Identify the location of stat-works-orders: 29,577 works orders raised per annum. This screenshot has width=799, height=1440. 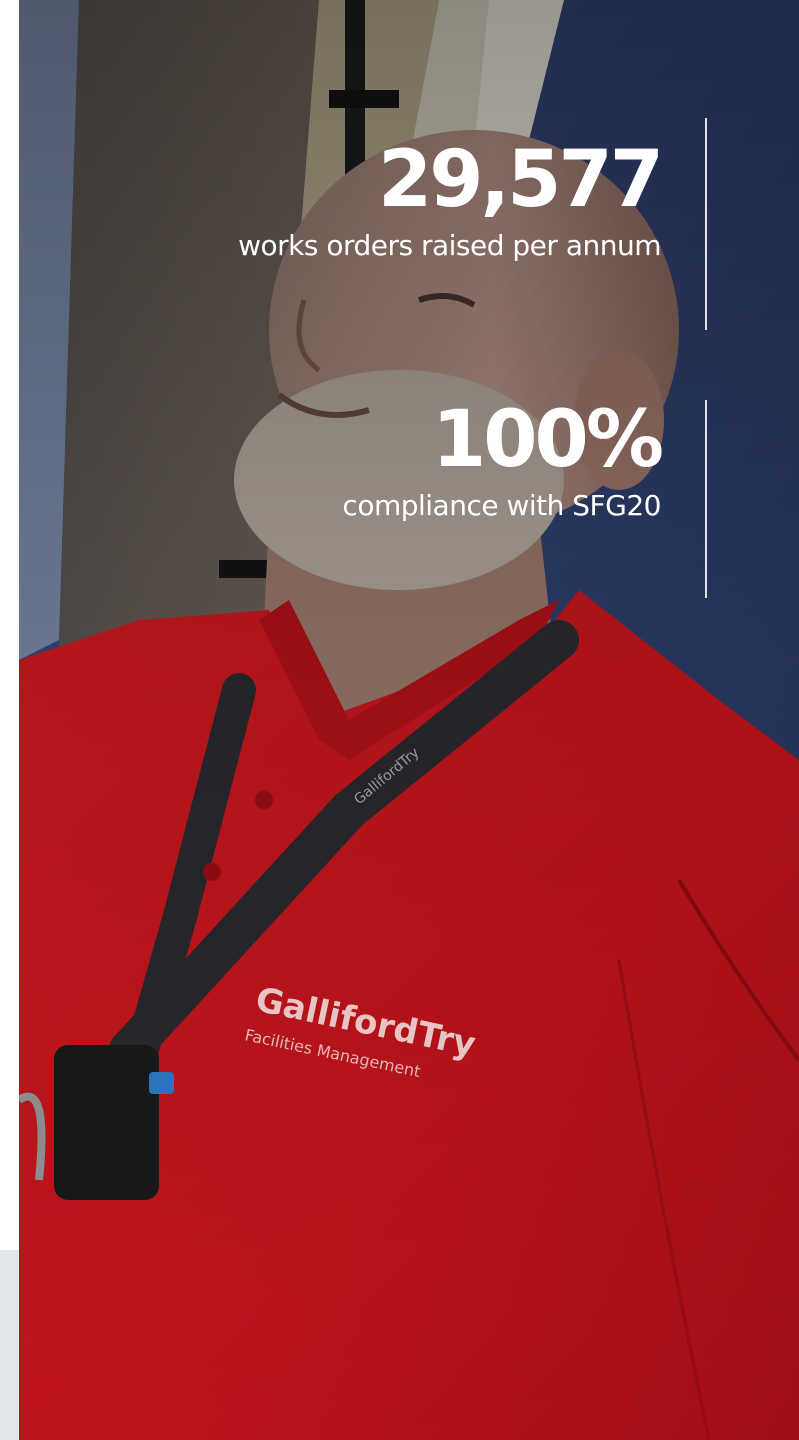
(451, 198).